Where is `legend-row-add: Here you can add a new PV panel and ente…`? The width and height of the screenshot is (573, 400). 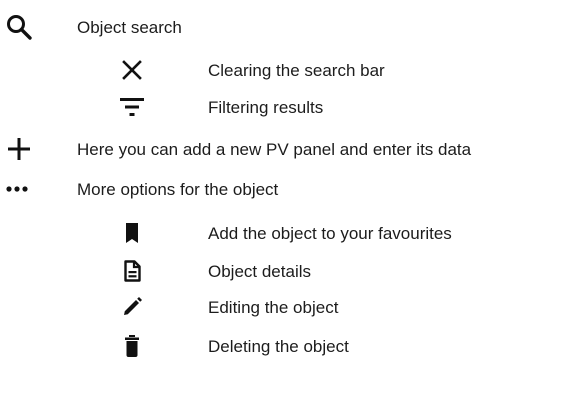 legend-row-add: Here you can add a new PV panel and ente… is located at coordinates (286, 150).